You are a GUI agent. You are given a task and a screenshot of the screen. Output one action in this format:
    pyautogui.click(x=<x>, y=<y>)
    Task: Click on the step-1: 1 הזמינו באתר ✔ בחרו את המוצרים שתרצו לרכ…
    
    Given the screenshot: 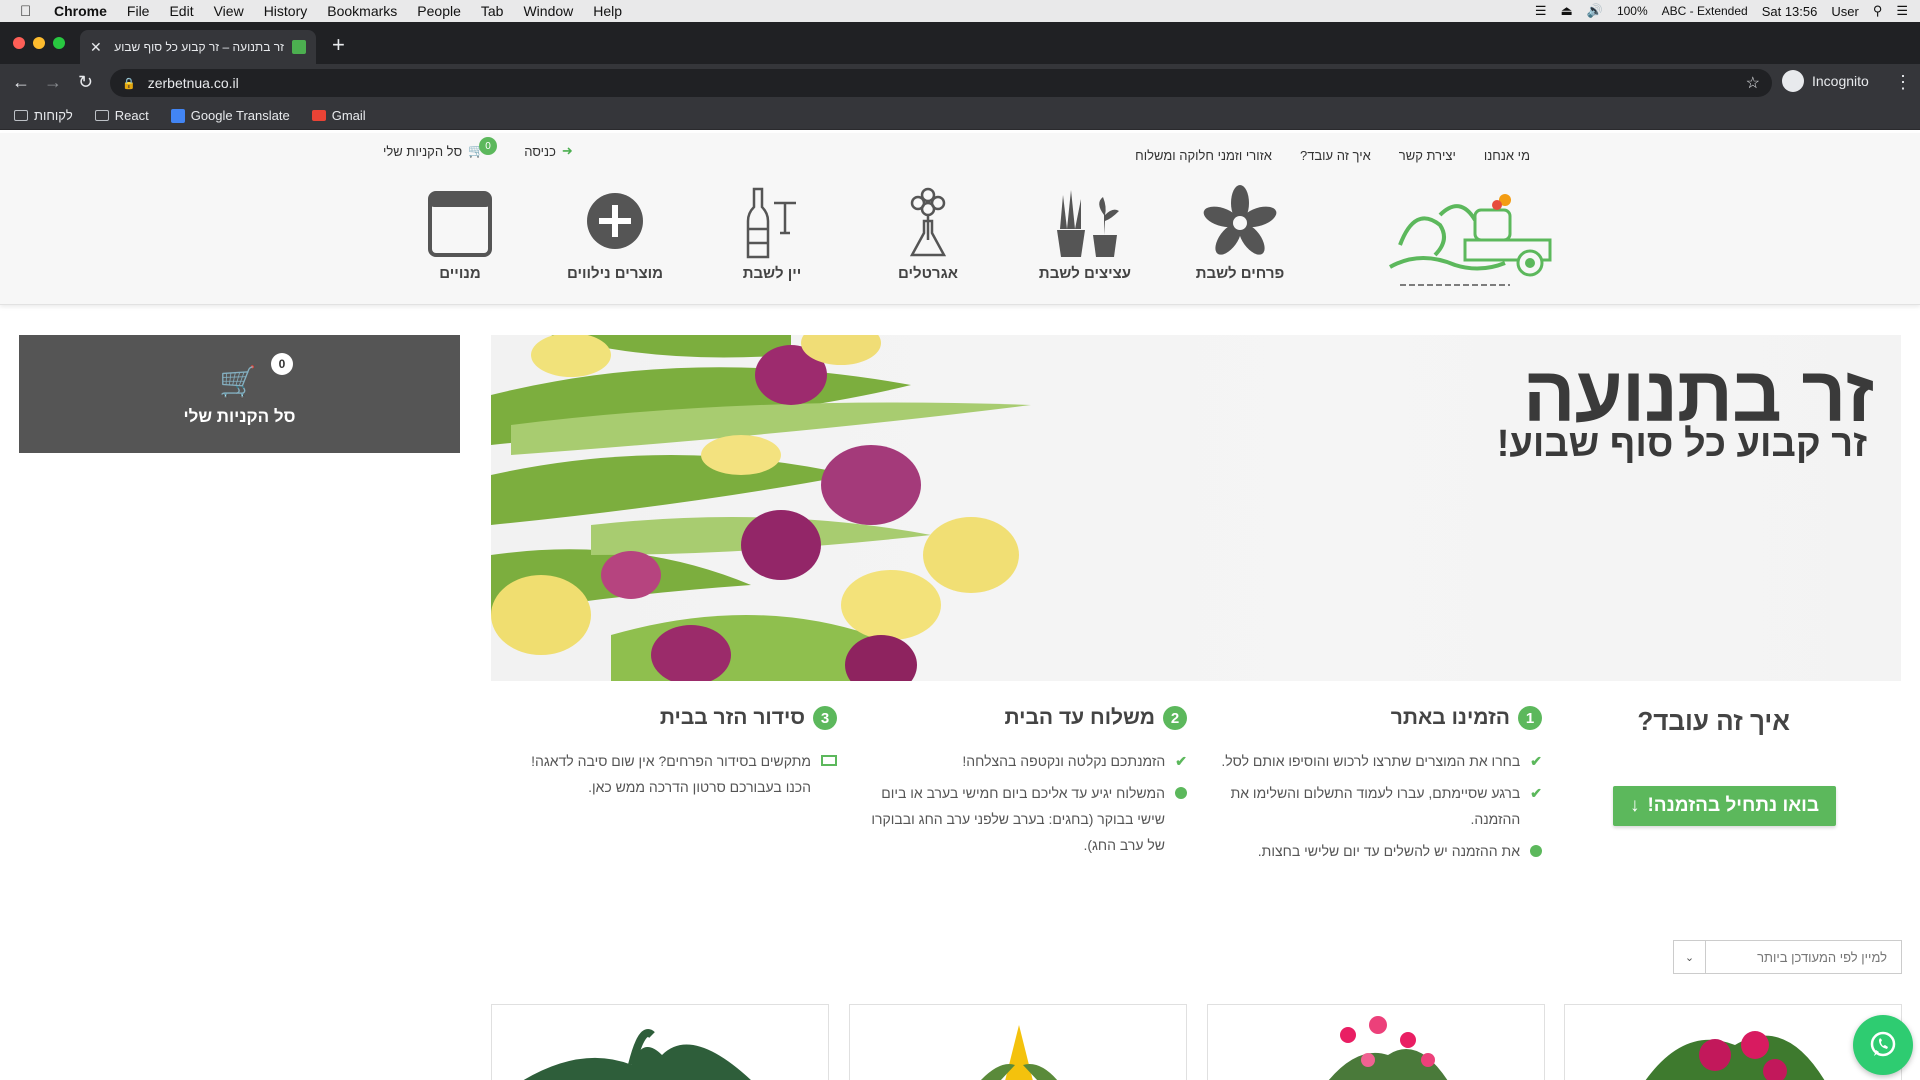 What is the action you would take?
    pyautogui.click(x=1377, y=788)
    